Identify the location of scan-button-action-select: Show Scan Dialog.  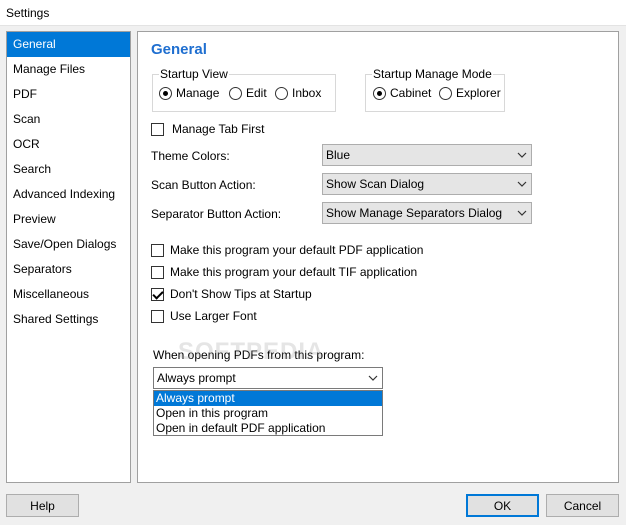
(427, 184).